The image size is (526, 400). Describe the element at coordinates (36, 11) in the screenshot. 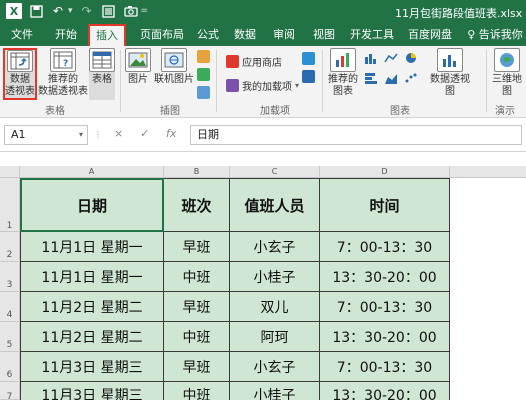

I see `save-icon` at that location.